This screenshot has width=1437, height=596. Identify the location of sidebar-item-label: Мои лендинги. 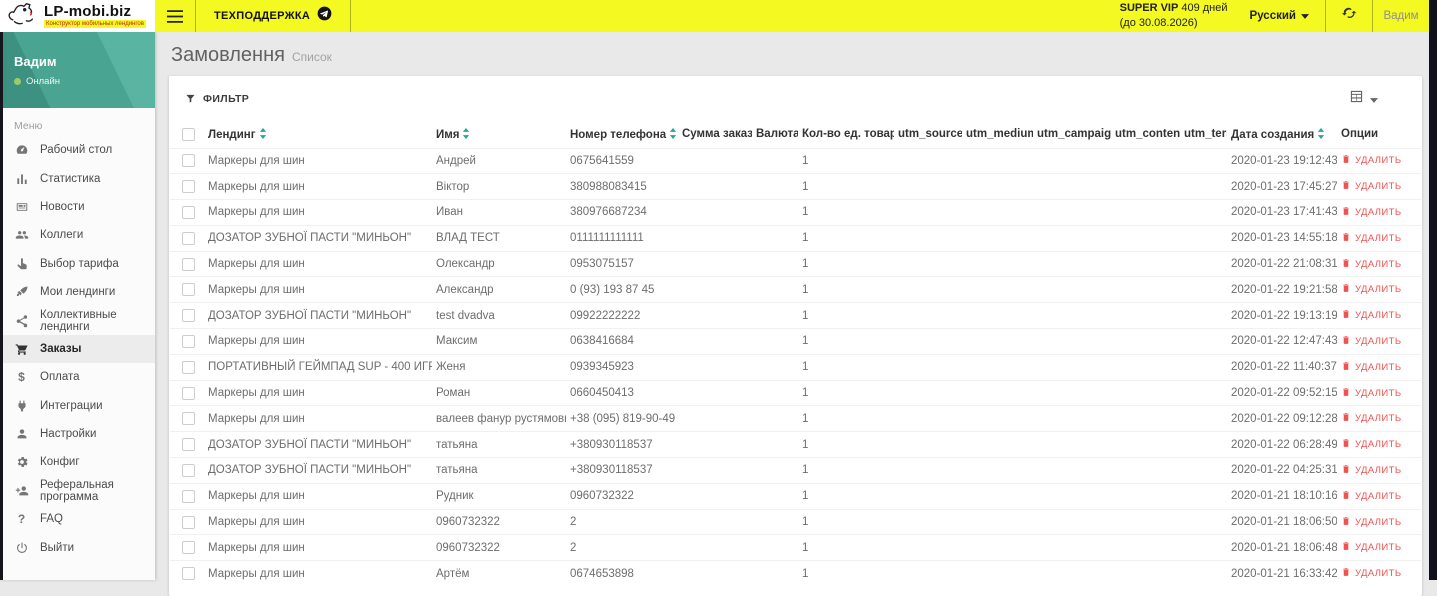
(78, 292).